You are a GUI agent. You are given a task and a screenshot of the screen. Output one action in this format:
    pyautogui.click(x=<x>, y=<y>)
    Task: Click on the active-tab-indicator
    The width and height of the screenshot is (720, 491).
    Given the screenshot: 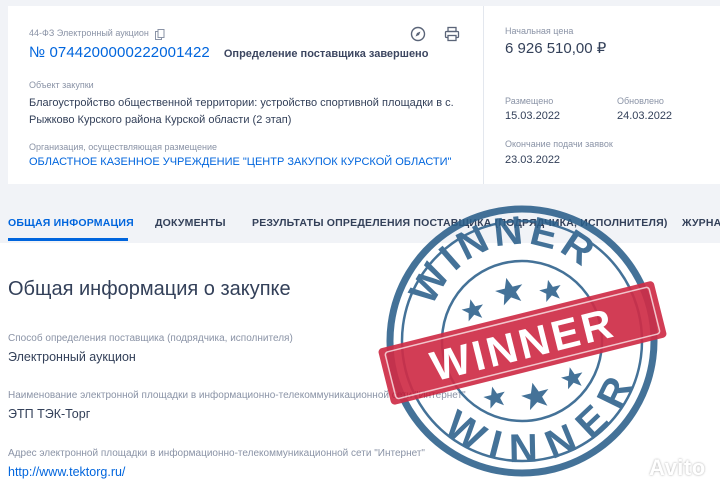 What is the action you would take?
    pyautogui.click(x=68, y=239)
    